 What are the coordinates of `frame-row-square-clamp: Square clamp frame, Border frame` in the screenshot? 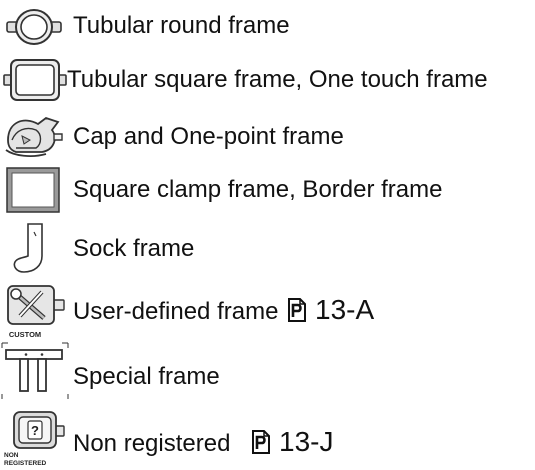 It's located at (267, 190).